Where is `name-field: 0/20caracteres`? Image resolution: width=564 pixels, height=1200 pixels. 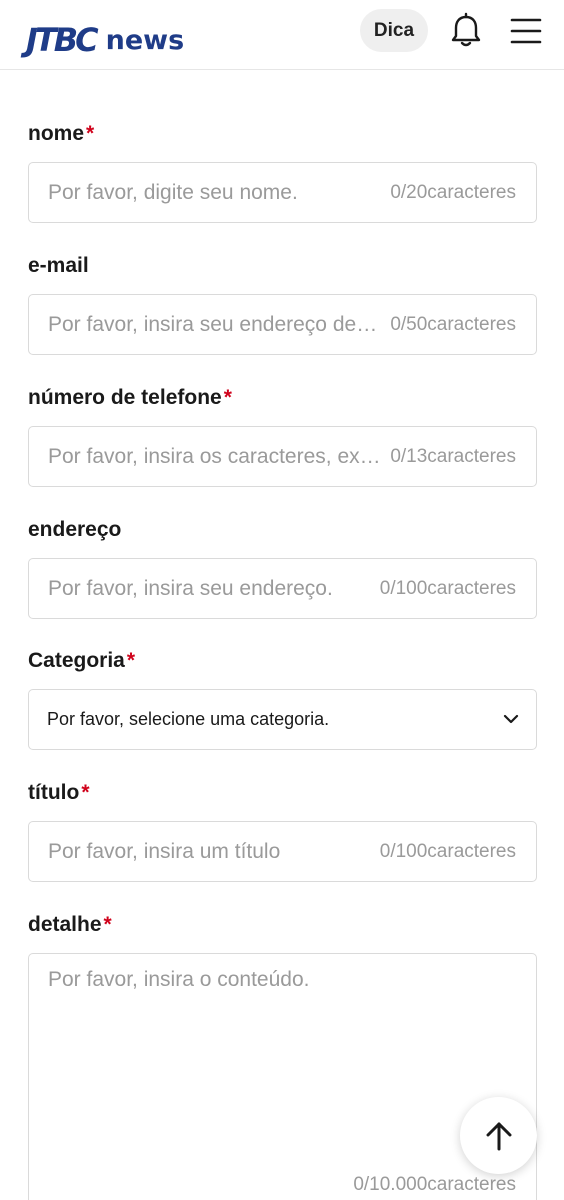 name-field: 0/20caracteres is located at coordinates (282, 192).